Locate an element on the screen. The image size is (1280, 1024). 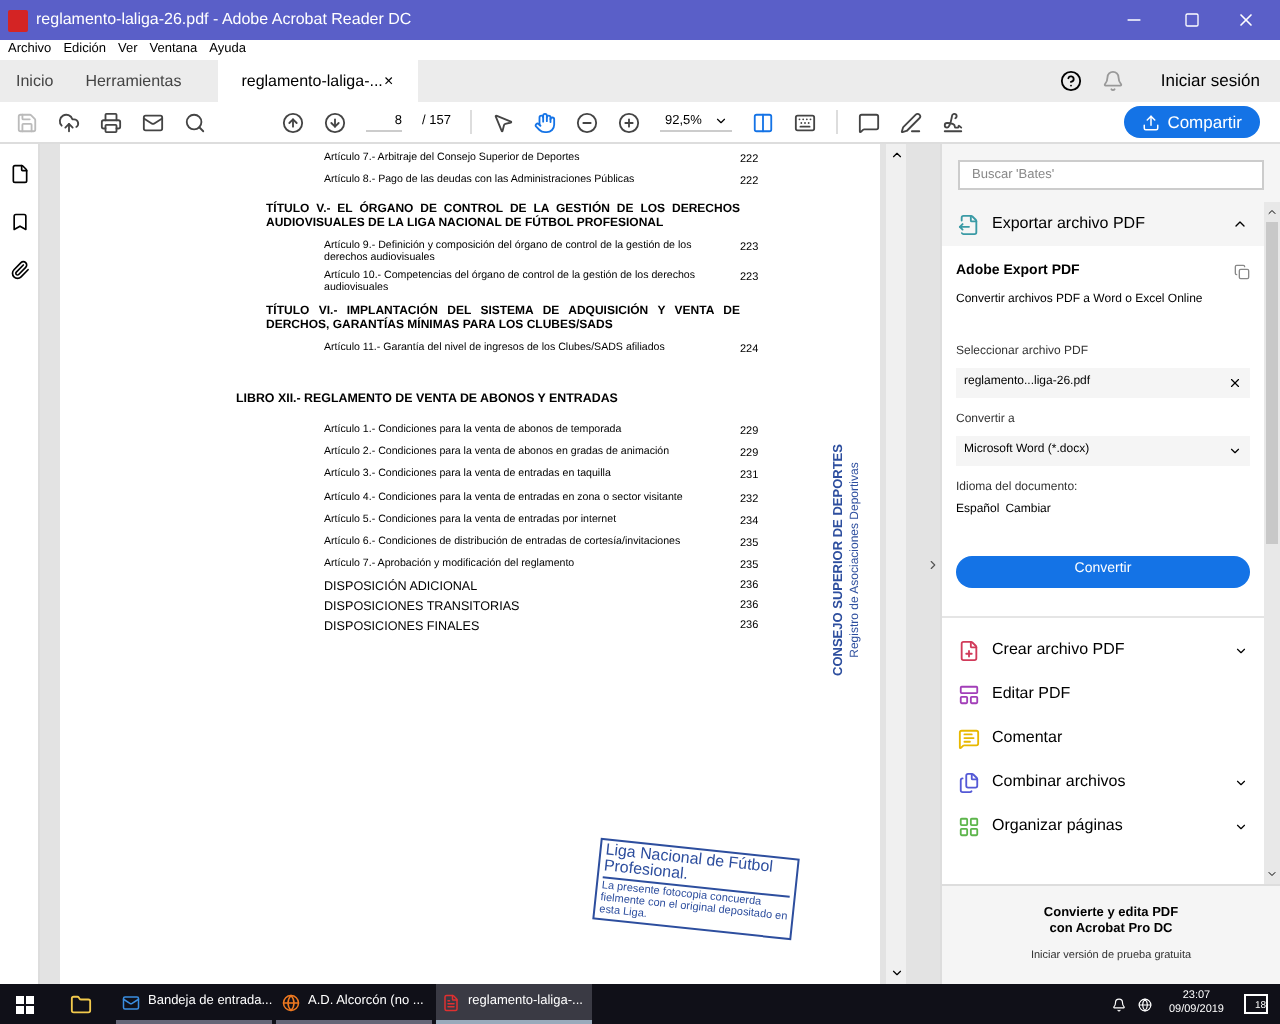
zoom-in-icon is located at coordinates (629, 122).